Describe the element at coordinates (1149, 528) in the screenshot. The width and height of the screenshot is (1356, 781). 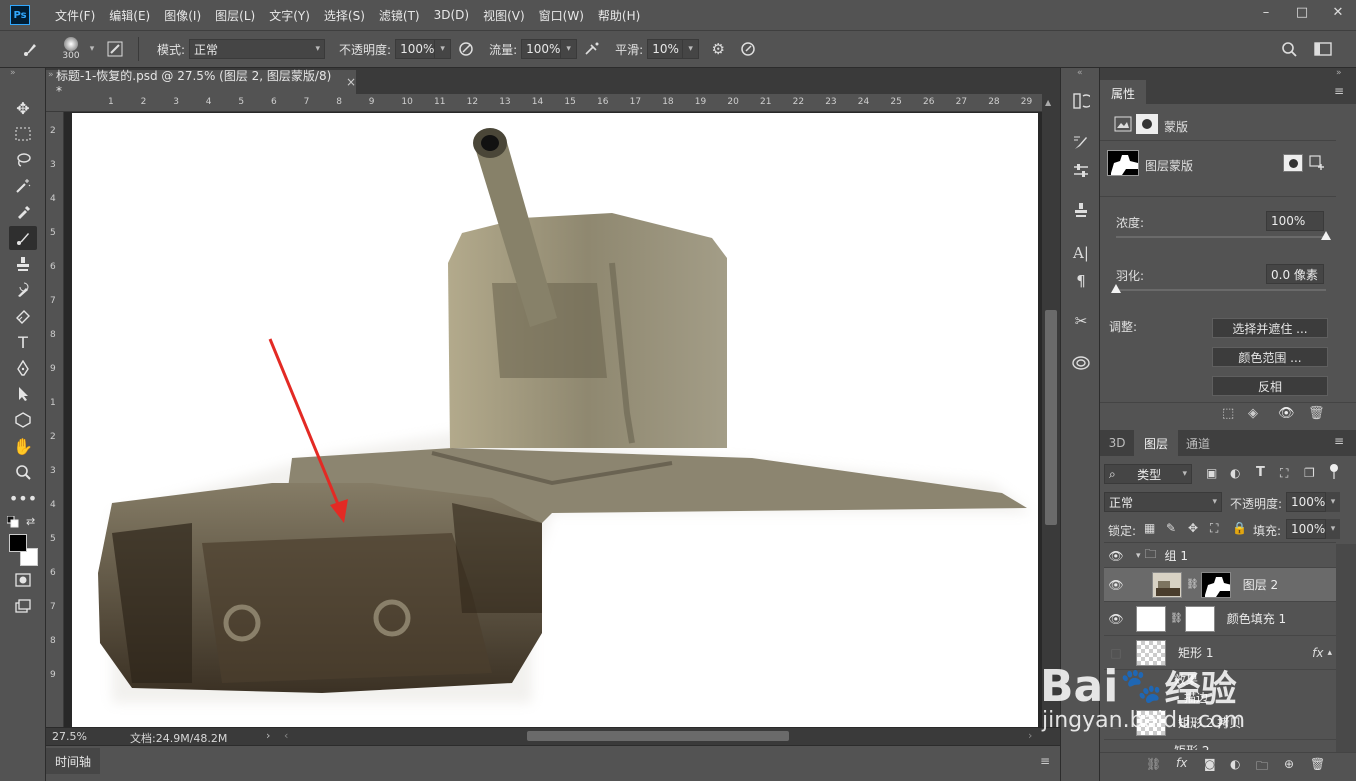
I see `lock-transparent-icon: ▦` at that location.